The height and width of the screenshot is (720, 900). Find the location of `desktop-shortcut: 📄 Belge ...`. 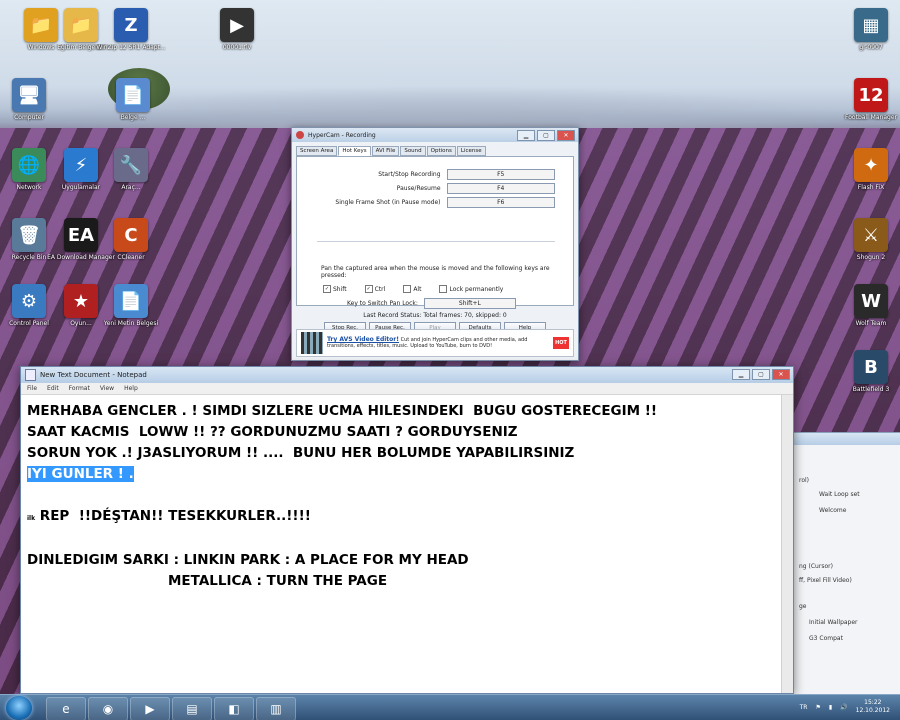

desktop-shortcut: 📄 Belge ... is located at coordinates (133, 100).